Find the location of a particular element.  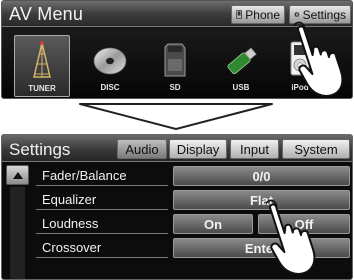

loudness-label: Loudness is located at coordinates (70, 223).